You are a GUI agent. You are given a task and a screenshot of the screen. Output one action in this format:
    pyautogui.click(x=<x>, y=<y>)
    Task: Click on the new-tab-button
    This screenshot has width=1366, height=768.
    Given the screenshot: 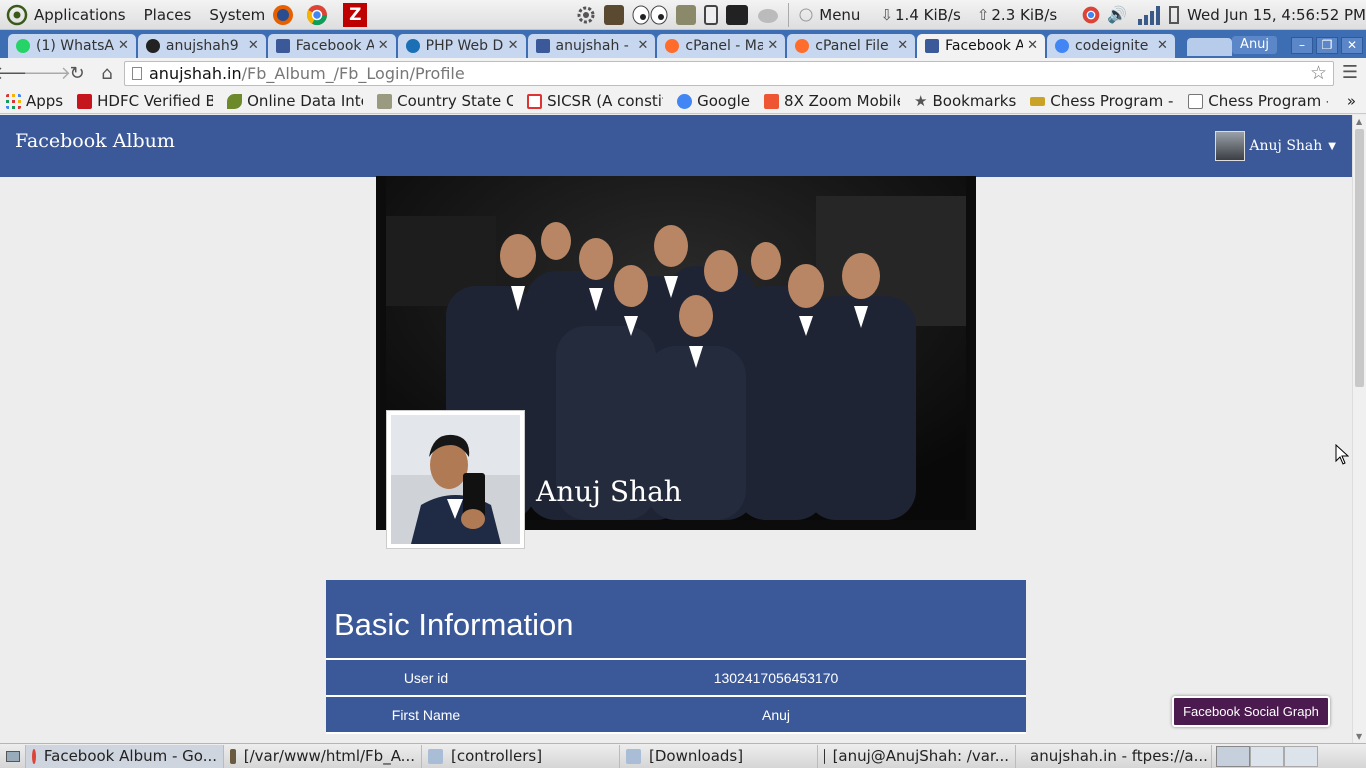 What is the action you would take?
    pyautogui.click(x=1209, y=47)
    